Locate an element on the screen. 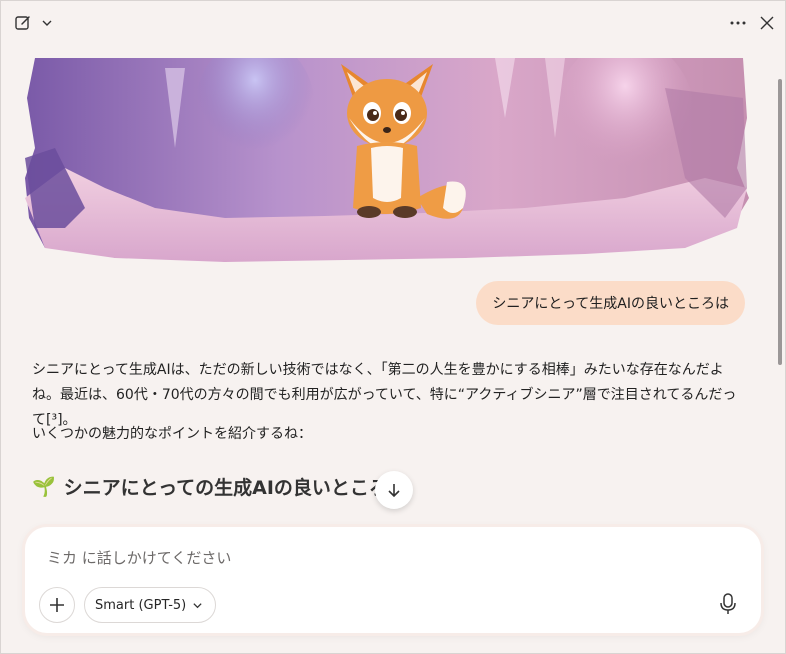  scroll-to-bottom-button is located at coordinates (394, 490).